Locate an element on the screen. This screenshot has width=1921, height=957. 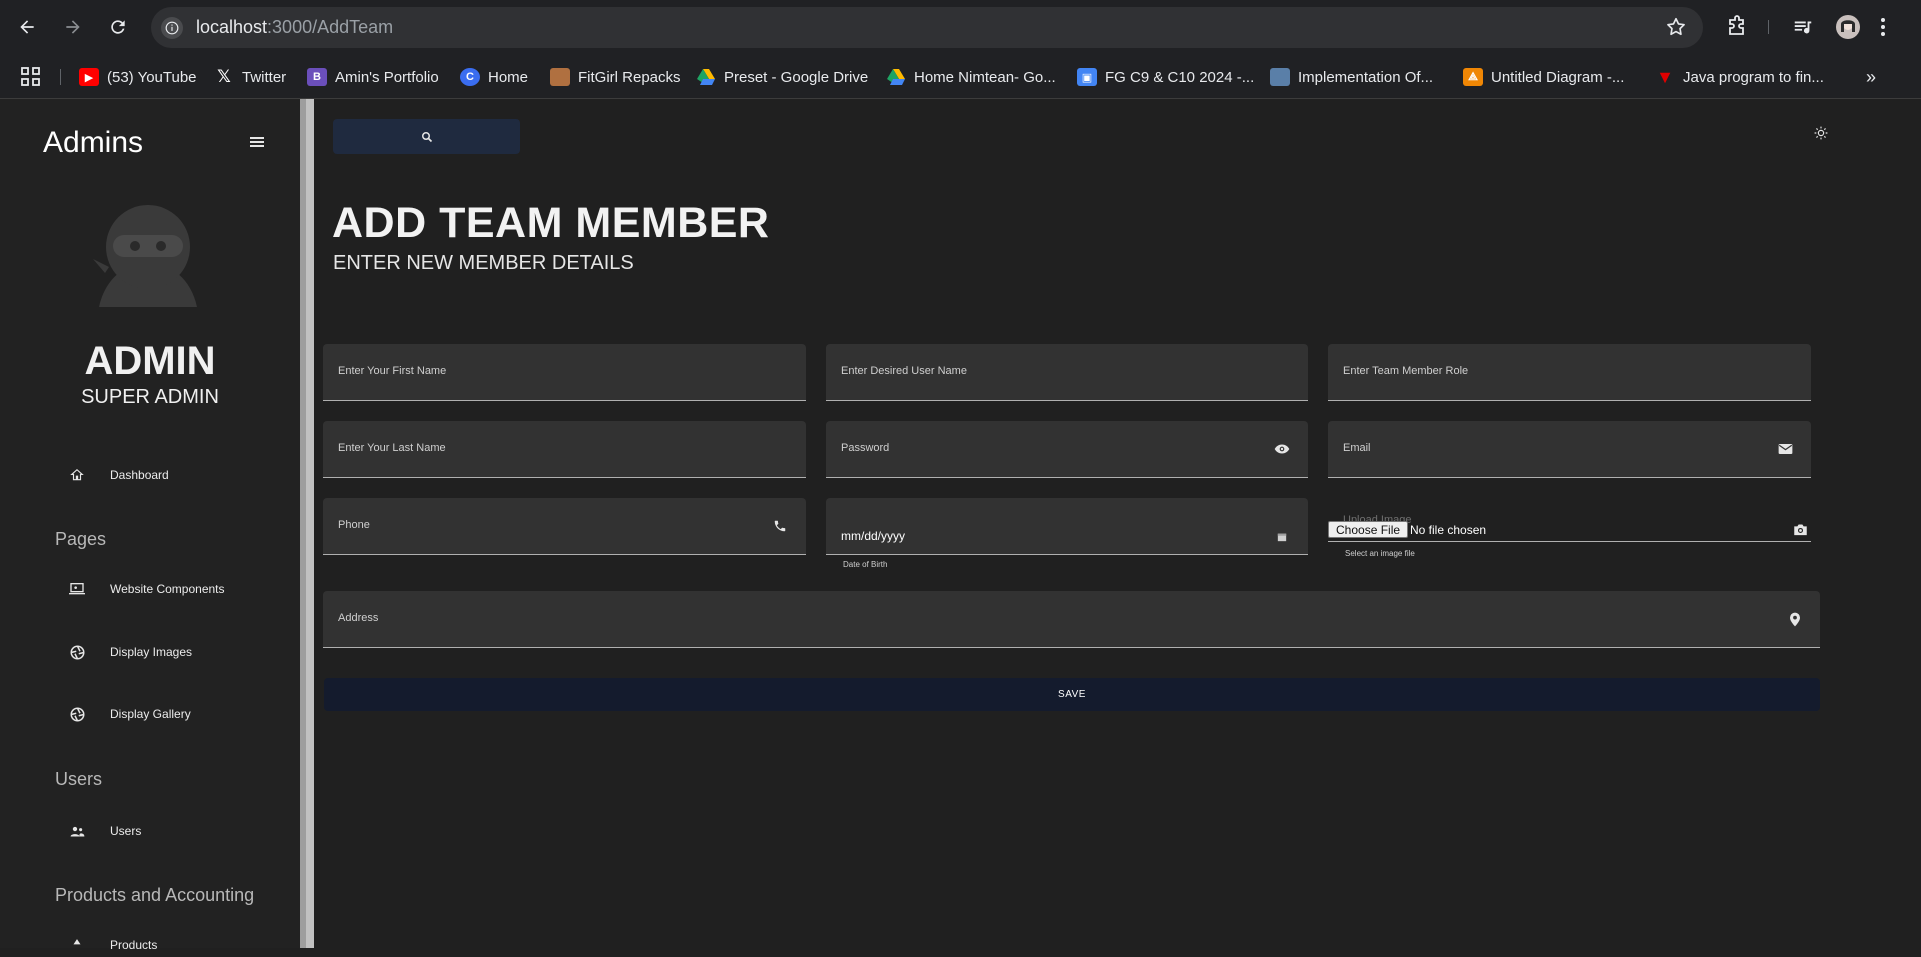
theme-toggle-button is located at coordinates (1824, 136).